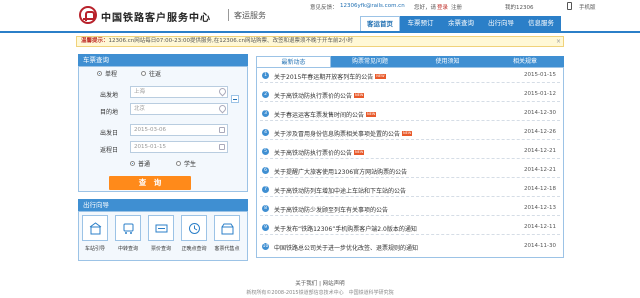 This screenshot has width=640, height=298. What do you see at coordinates (540, 94) in the screenshot?
I see `news-date: 2015-01-12` at bounding box center [540, 94].